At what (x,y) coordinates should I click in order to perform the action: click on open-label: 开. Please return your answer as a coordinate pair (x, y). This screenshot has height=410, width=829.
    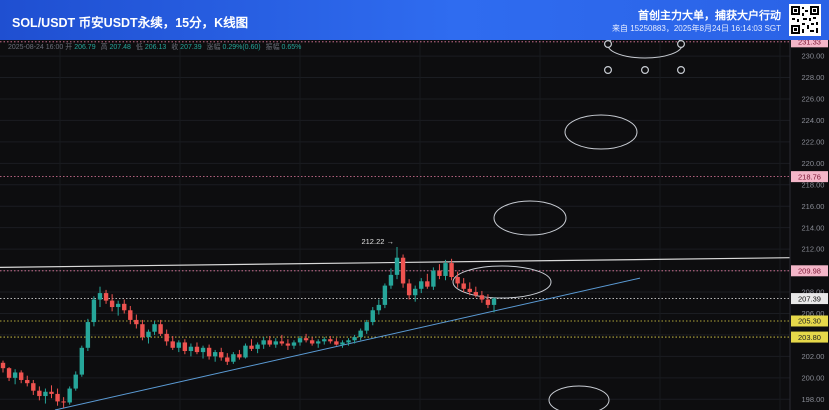
    Looking at the image, I should click on (69, 47).